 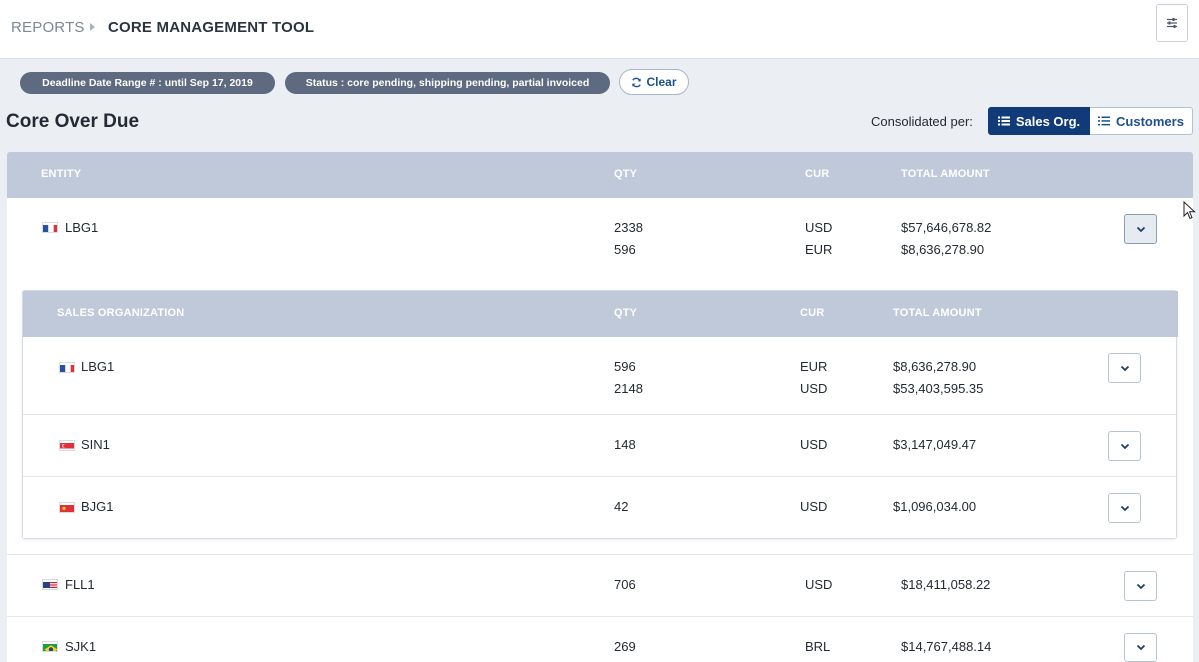 I want to click on sales-org-name: BJG1, so click(x=97, y=506).